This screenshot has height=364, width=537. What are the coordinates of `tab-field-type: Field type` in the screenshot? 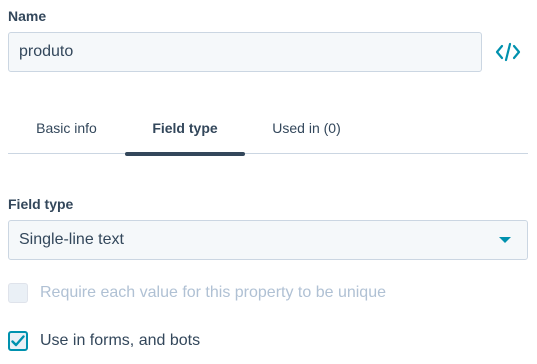 It's located at (185, 132).